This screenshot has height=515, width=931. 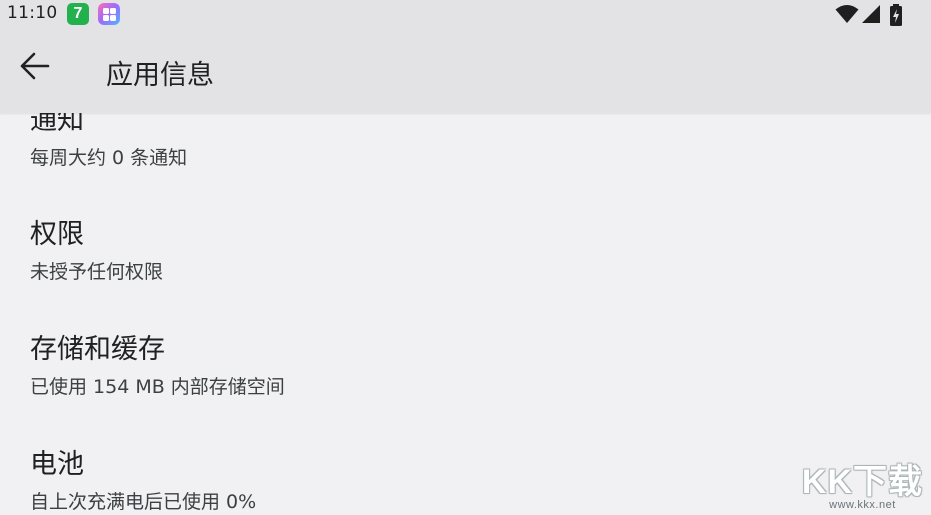 I want to click on list-item-storage: 存储和缓存 已使用 154 MB 内部存储空间, so click(x=157, y=363).